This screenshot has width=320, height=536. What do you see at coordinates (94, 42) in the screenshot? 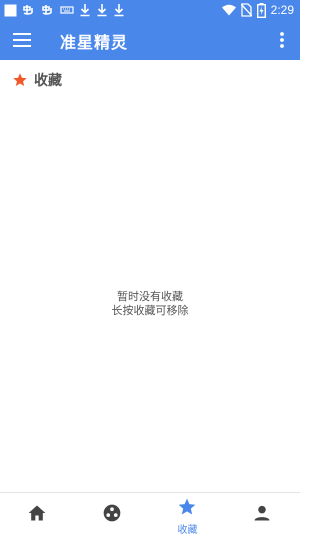
I see `app-title: 准星精灵` at bounding box center [94, 42].